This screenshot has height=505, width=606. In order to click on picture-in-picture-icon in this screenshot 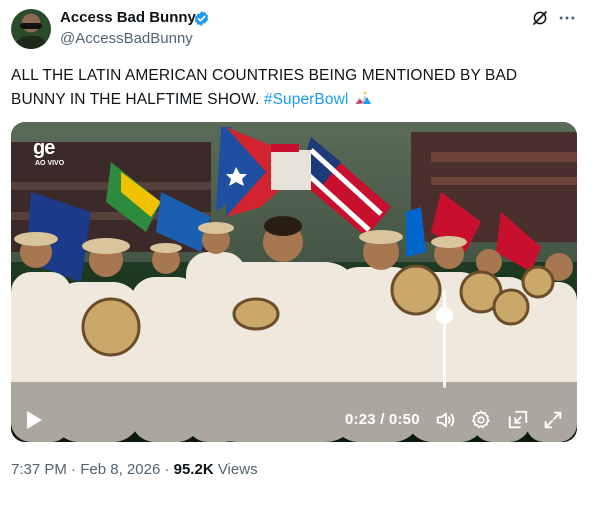, I will do `click(518, 420)`.